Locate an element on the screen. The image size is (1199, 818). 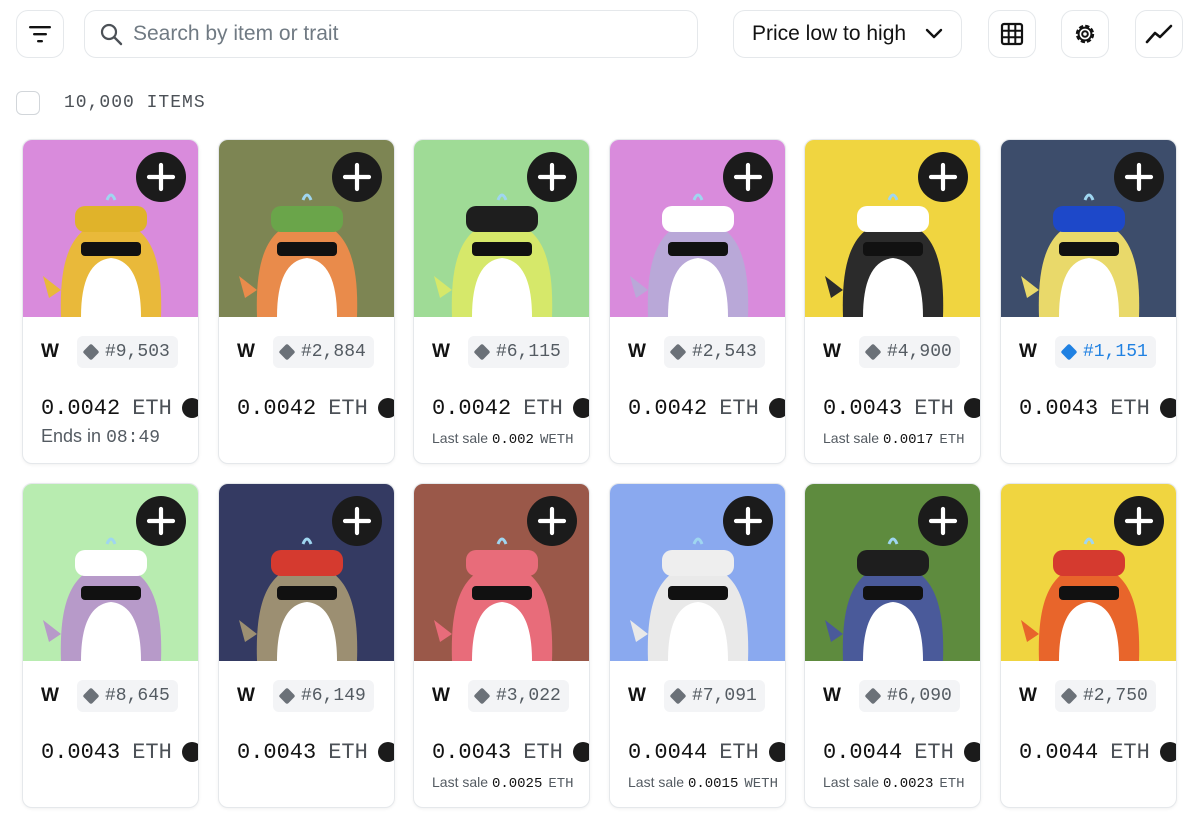
price: 0.0044 ETH is located at coordinates (901, 752).